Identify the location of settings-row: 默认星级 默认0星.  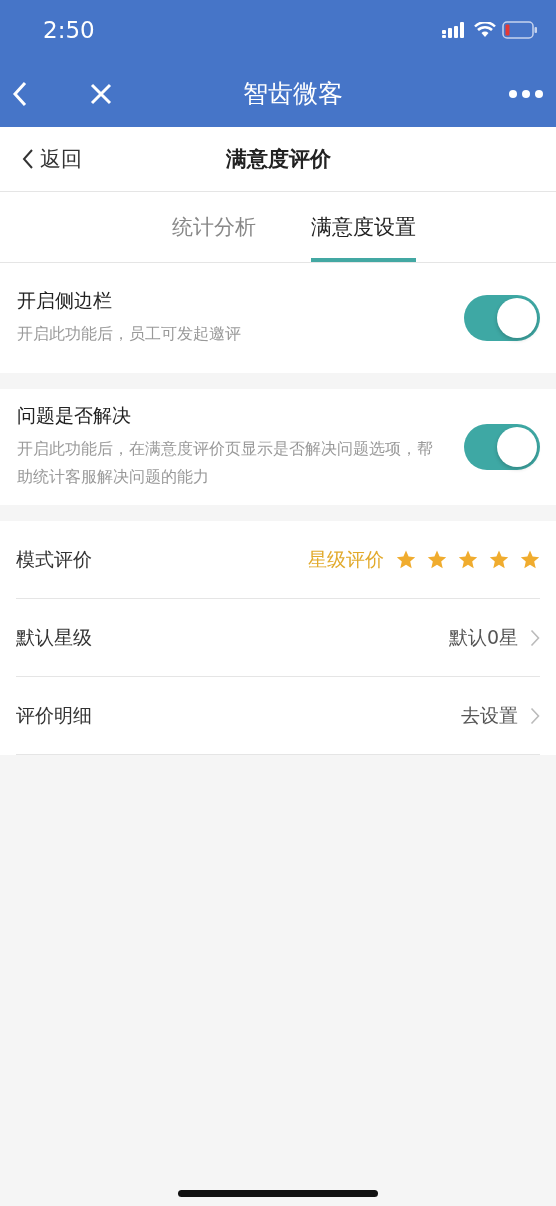
(278, 638).